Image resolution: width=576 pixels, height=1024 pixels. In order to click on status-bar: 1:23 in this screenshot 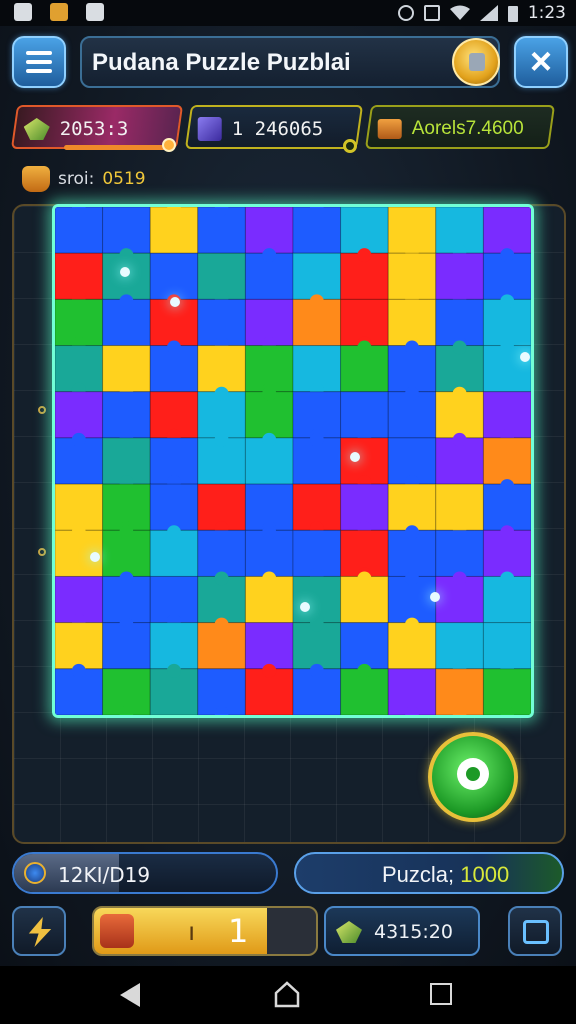, I will do `click(288, 13)`.